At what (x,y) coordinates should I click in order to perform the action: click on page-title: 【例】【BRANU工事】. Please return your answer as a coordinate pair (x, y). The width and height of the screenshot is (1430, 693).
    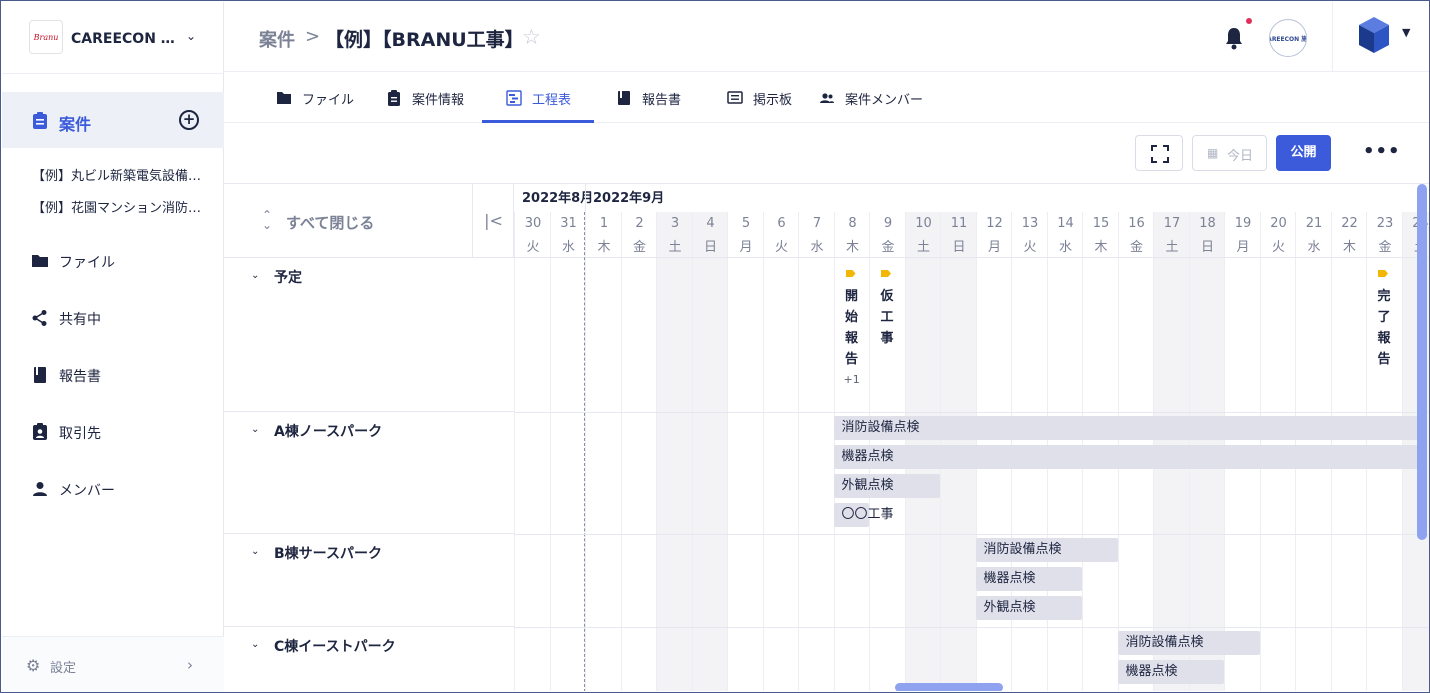
    Looking at the image, I should click on (424, 40).